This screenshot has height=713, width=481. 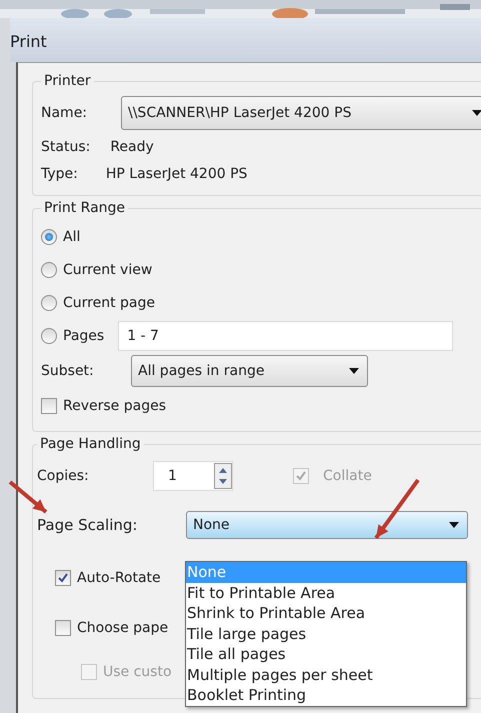 I want to click on dropdown-option: Booklet Printing, so click(x=326, y=695).